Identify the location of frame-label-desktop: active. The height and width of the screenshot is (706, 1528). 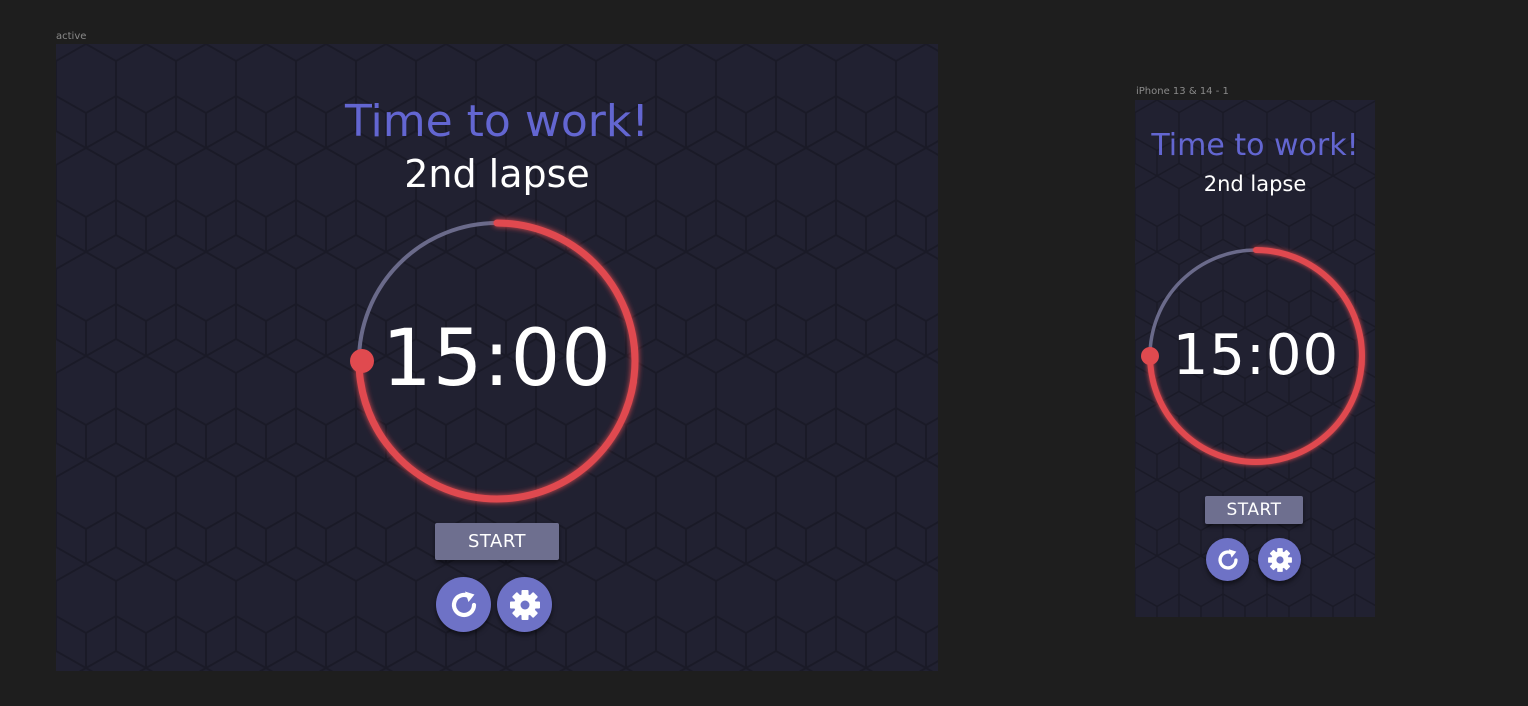
(71, 36).